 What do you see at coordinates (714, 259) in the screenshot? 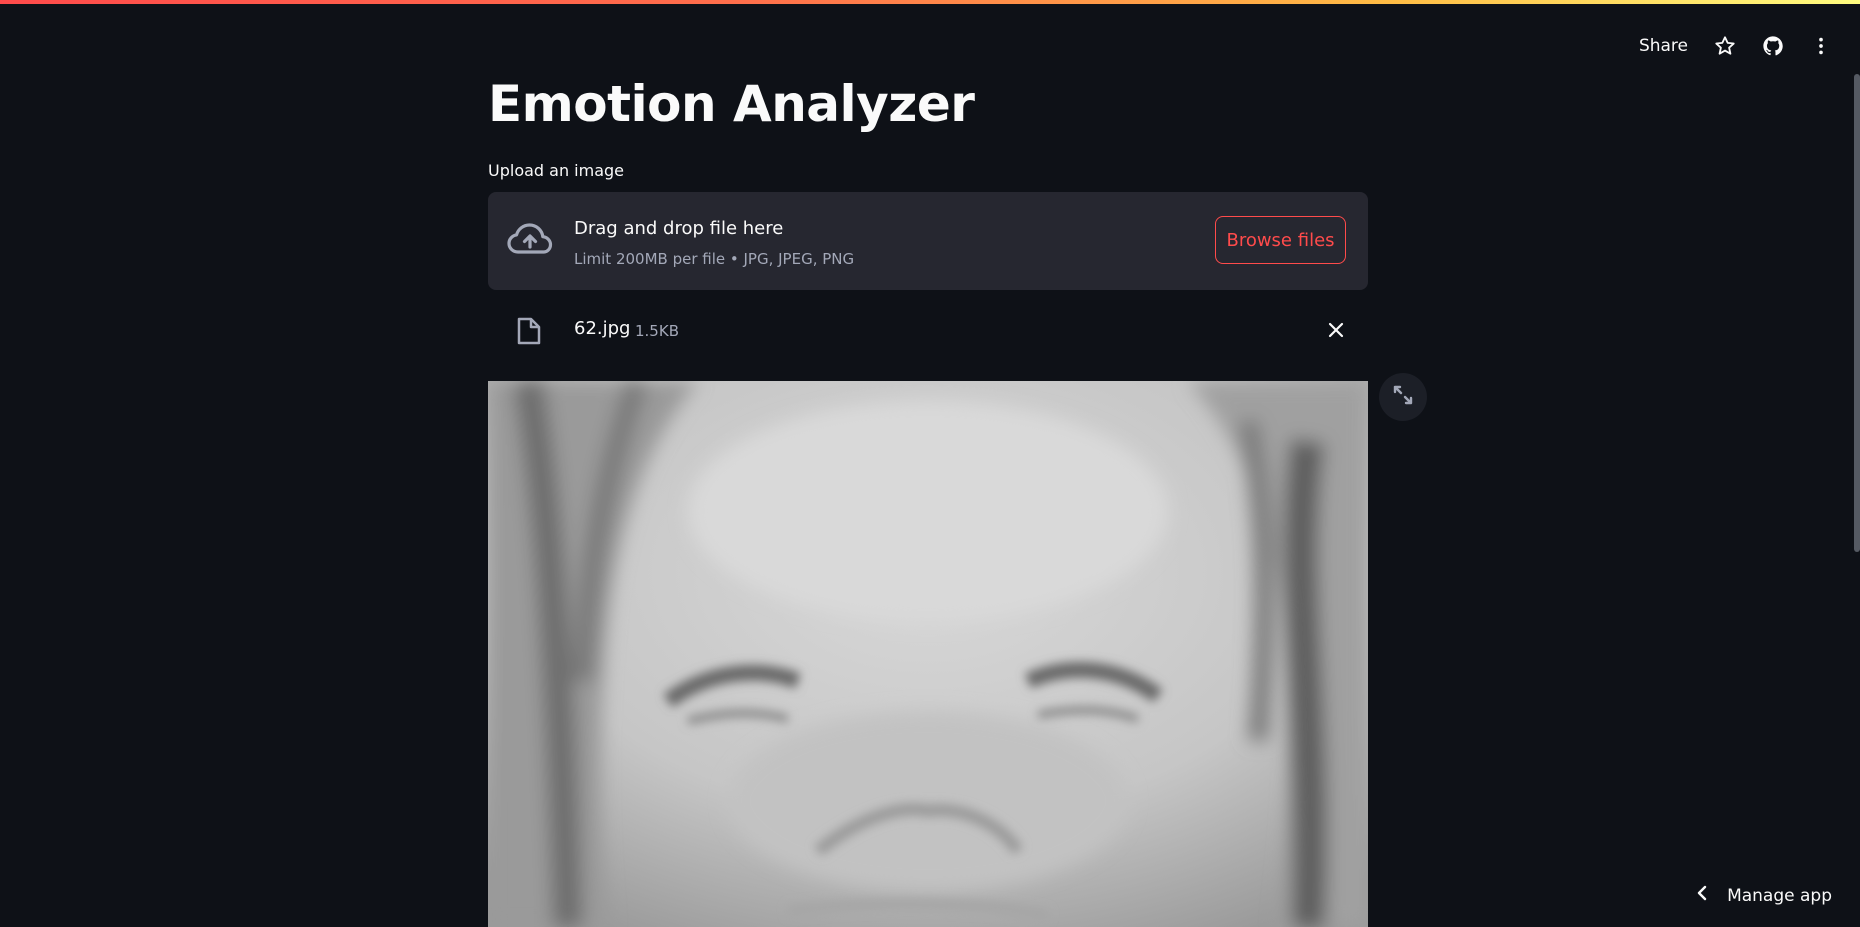
I see `dropzone-limit-text: Limit 200MB per file • JPG, JPEG, PNG` at bounding box center [714, 259].